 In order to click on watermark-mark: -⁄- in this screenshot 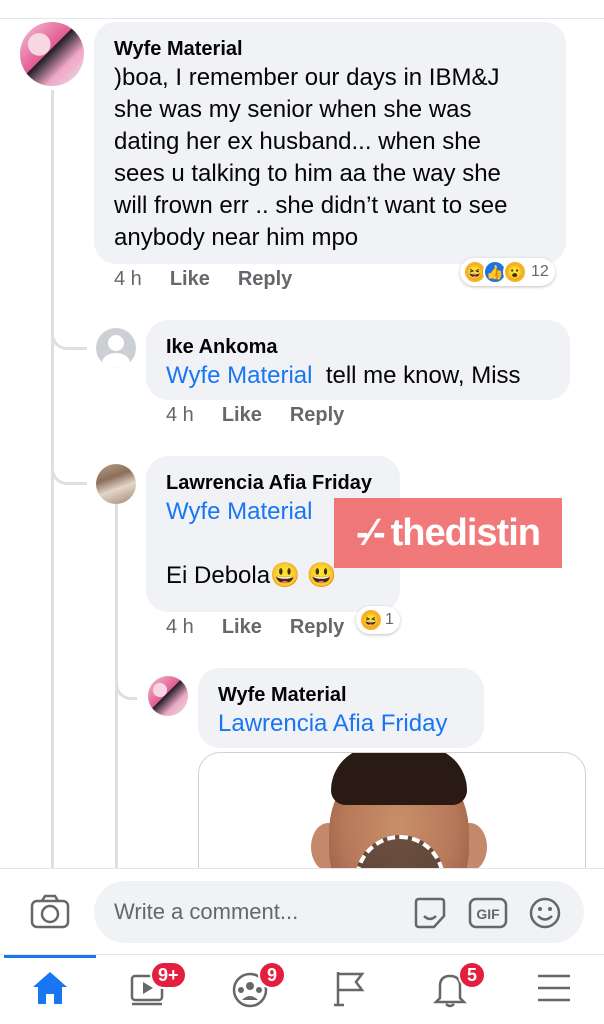, I will do `click(371, 532)`.